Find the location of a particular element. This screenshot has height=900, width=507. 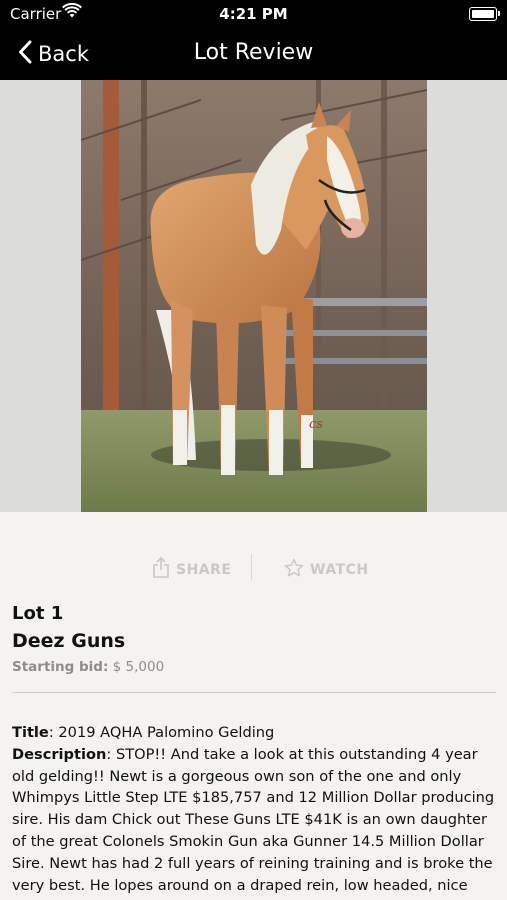

description-label: Description is located at coordinates (59, 754).